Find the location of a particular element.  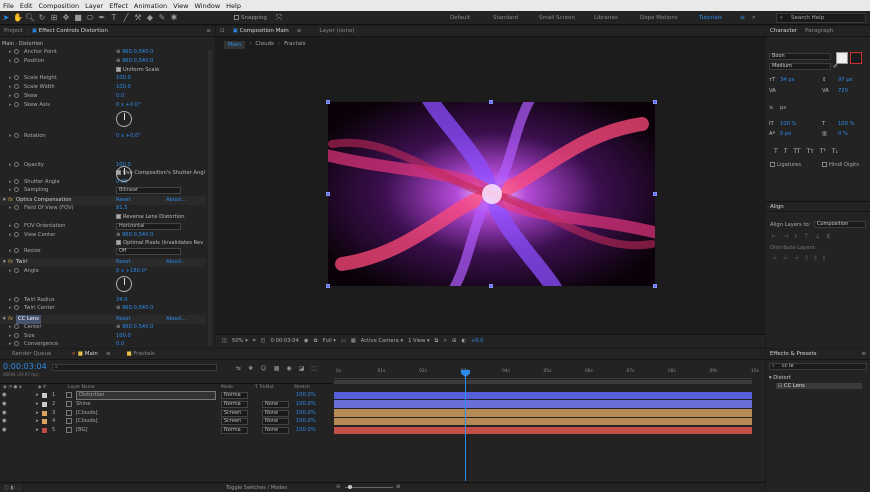

rotate-tool-icon: ↻ is located at coordinates (42, 17).